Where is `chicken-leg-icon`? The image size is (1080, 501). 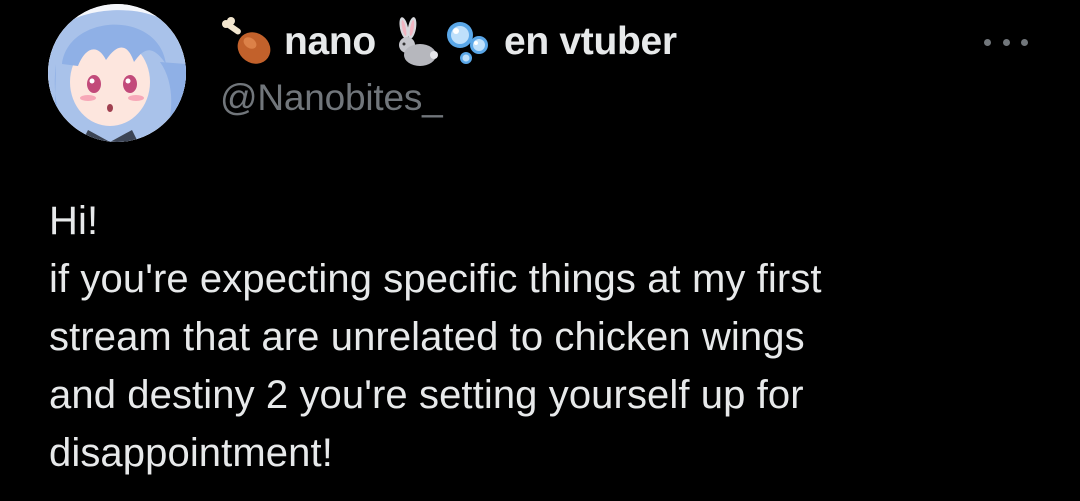 chicken-leg-icon is located at coordinates (247, 42).